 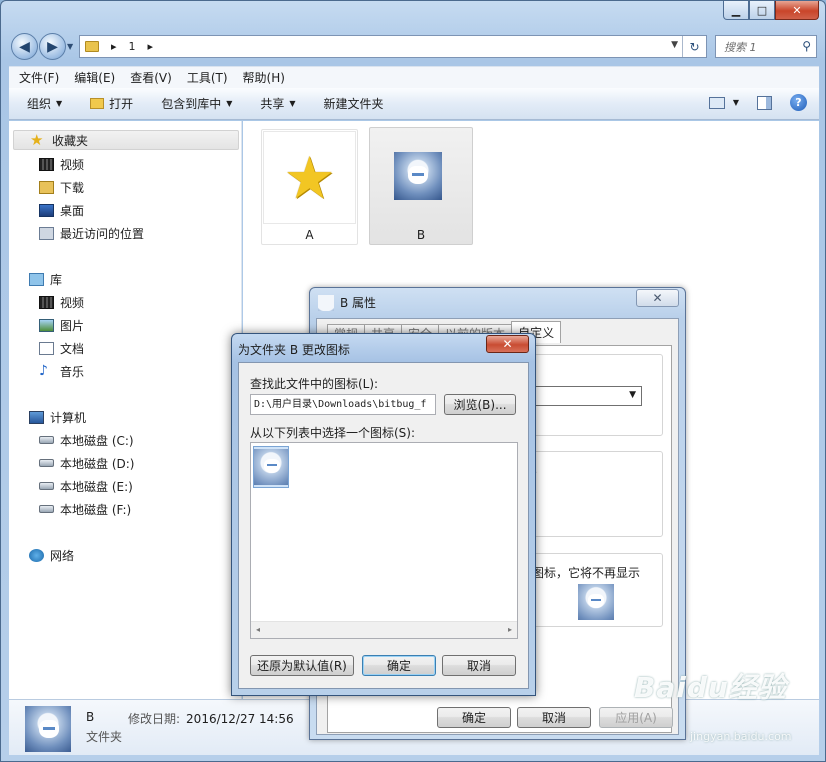 I want to click on icon-path-field: D:\用户目录\Downloads\bitbug_f, so click(x=343, y=404).